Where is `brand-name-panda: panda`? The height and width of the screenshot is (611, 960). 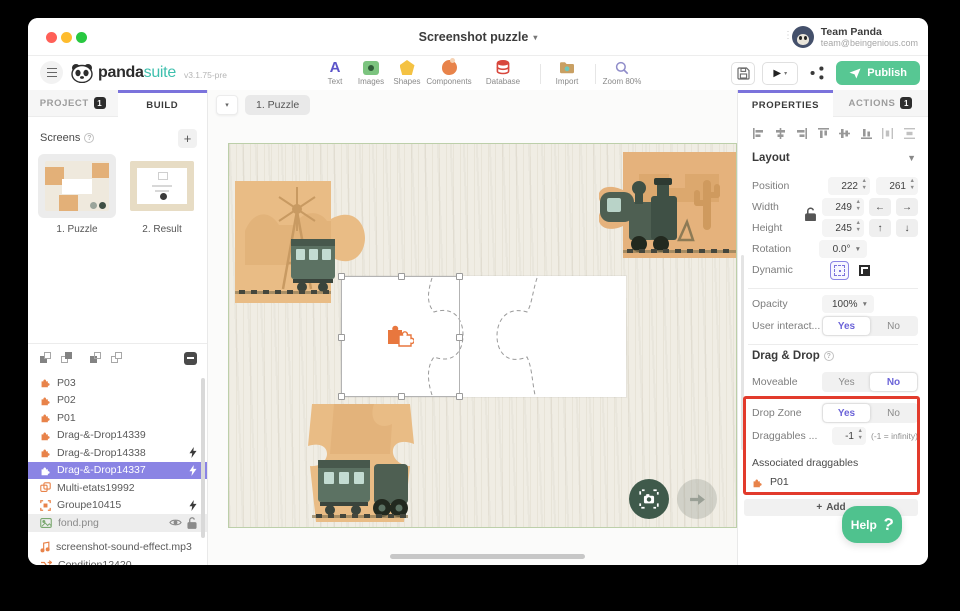 brand-name-panda: panda is located at coordinates (121, 72).